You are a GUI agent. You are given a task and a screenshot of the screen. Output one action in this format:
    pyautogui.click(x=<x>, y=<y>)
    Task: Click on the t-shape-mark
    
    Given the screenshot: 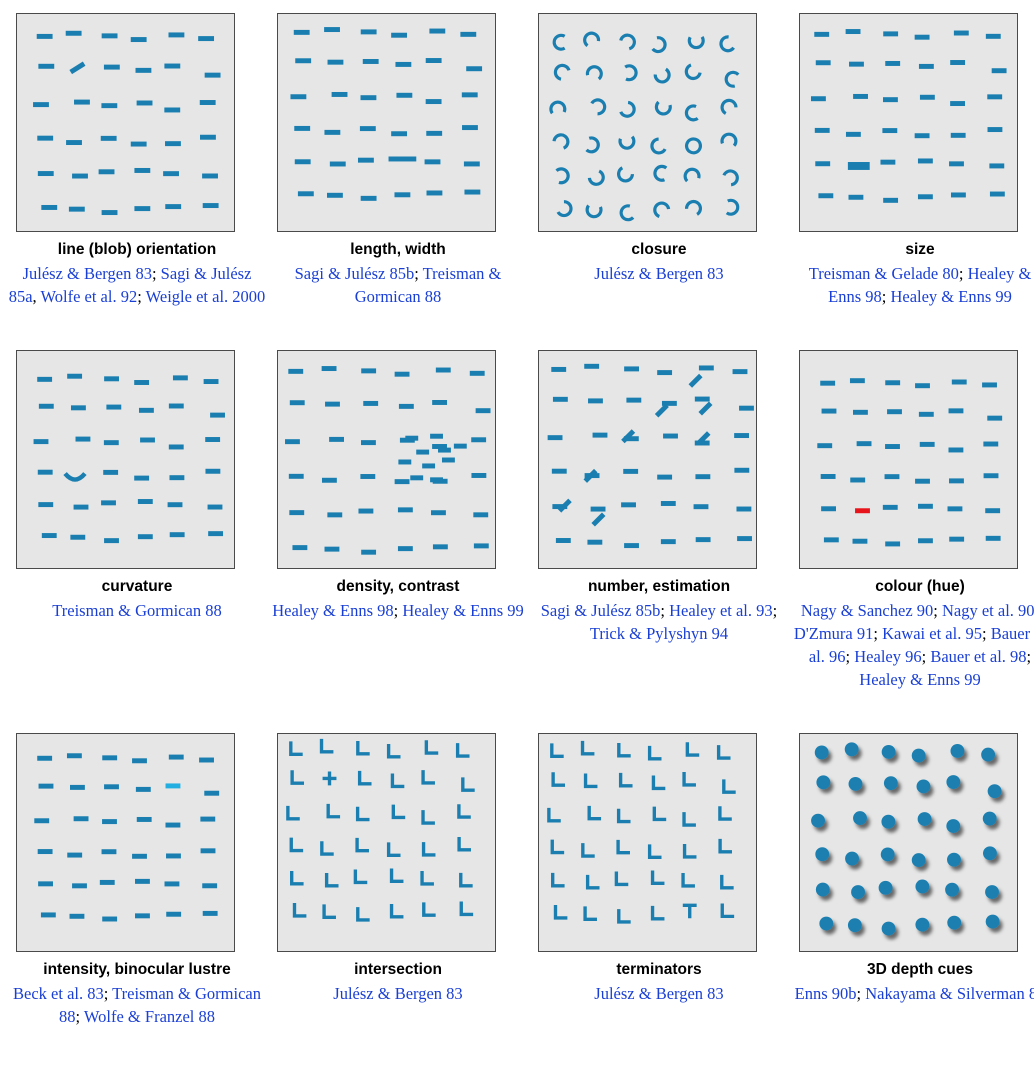 What is the action you would take?
    pyautogui.click(x=689, y=911)
    